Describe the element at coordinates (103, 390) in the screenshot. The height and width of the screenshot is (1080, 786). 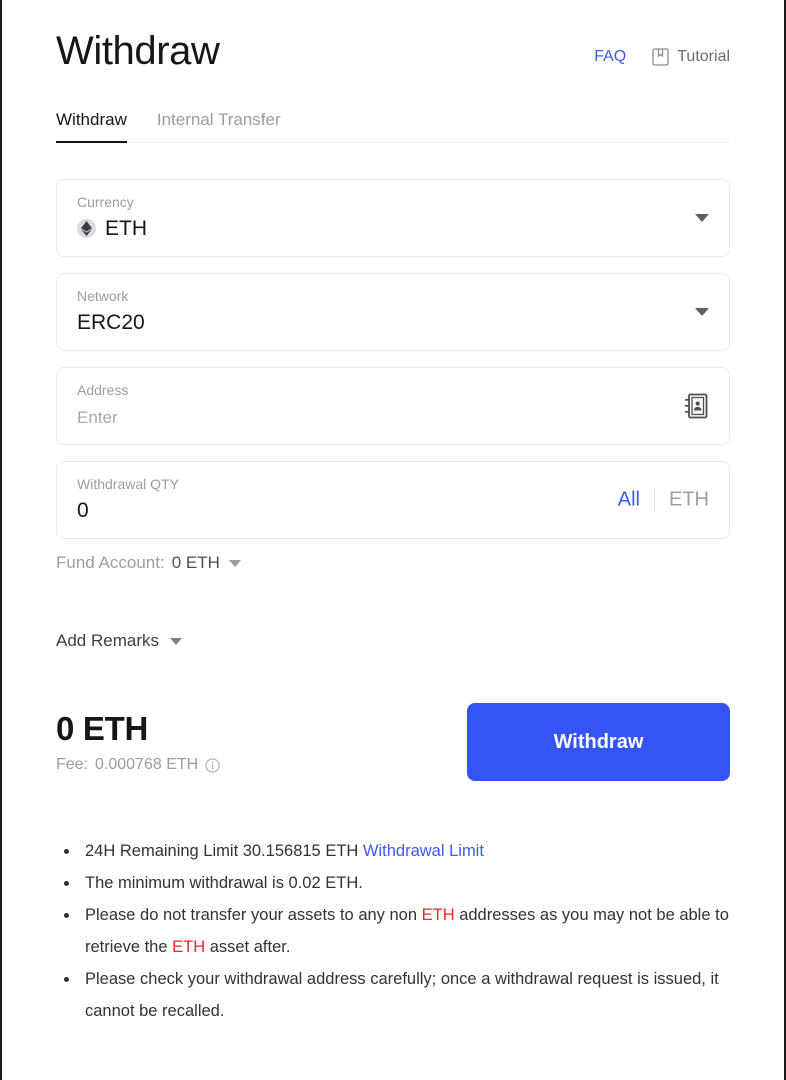
I see `address-label: Address` at that location.